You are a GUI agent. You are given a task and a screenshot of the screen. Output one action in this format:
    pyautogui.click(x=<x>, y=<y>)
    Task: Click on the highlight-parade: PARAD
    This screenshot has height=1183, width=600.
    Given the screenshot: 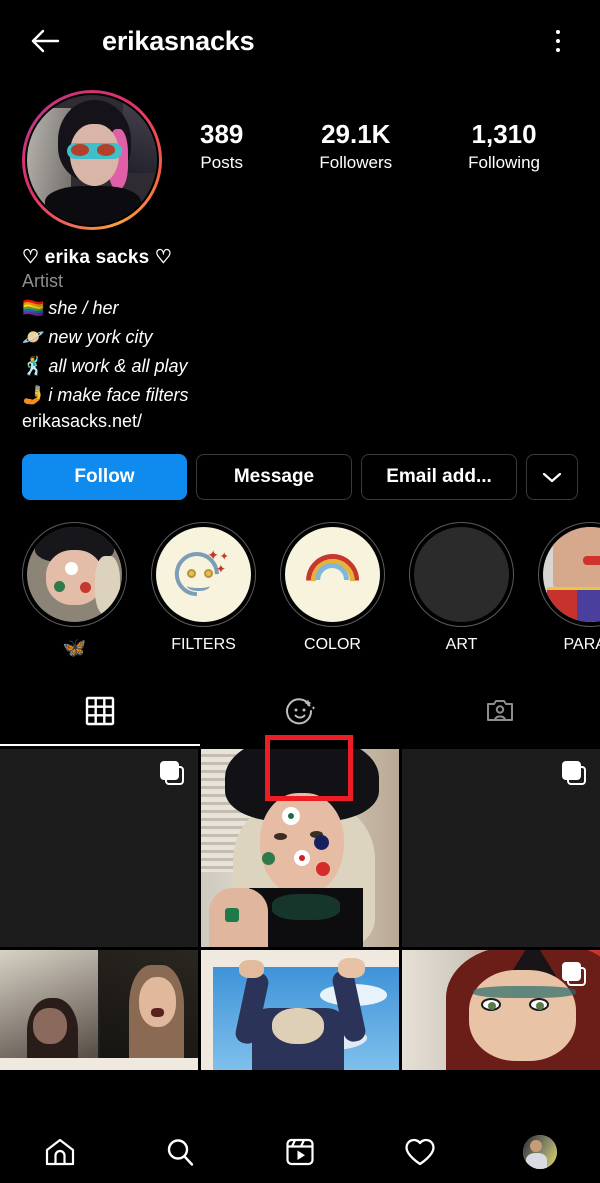 What is the action you would take?
    pyautogui.click(x=569, y=591)
    